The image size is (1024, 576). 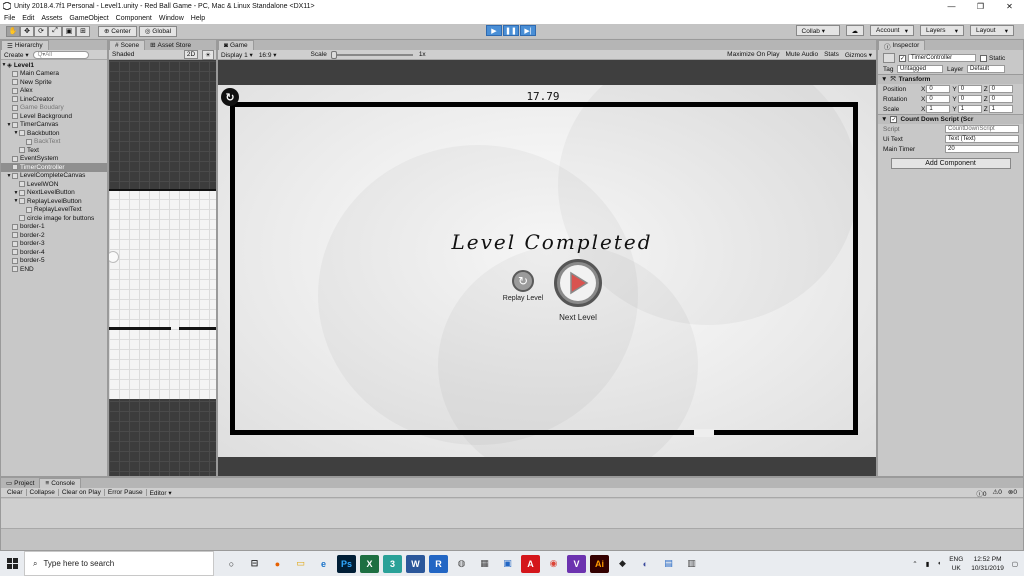 I want to click on hierarchy-item: border-4, so click(x=54, y=252).